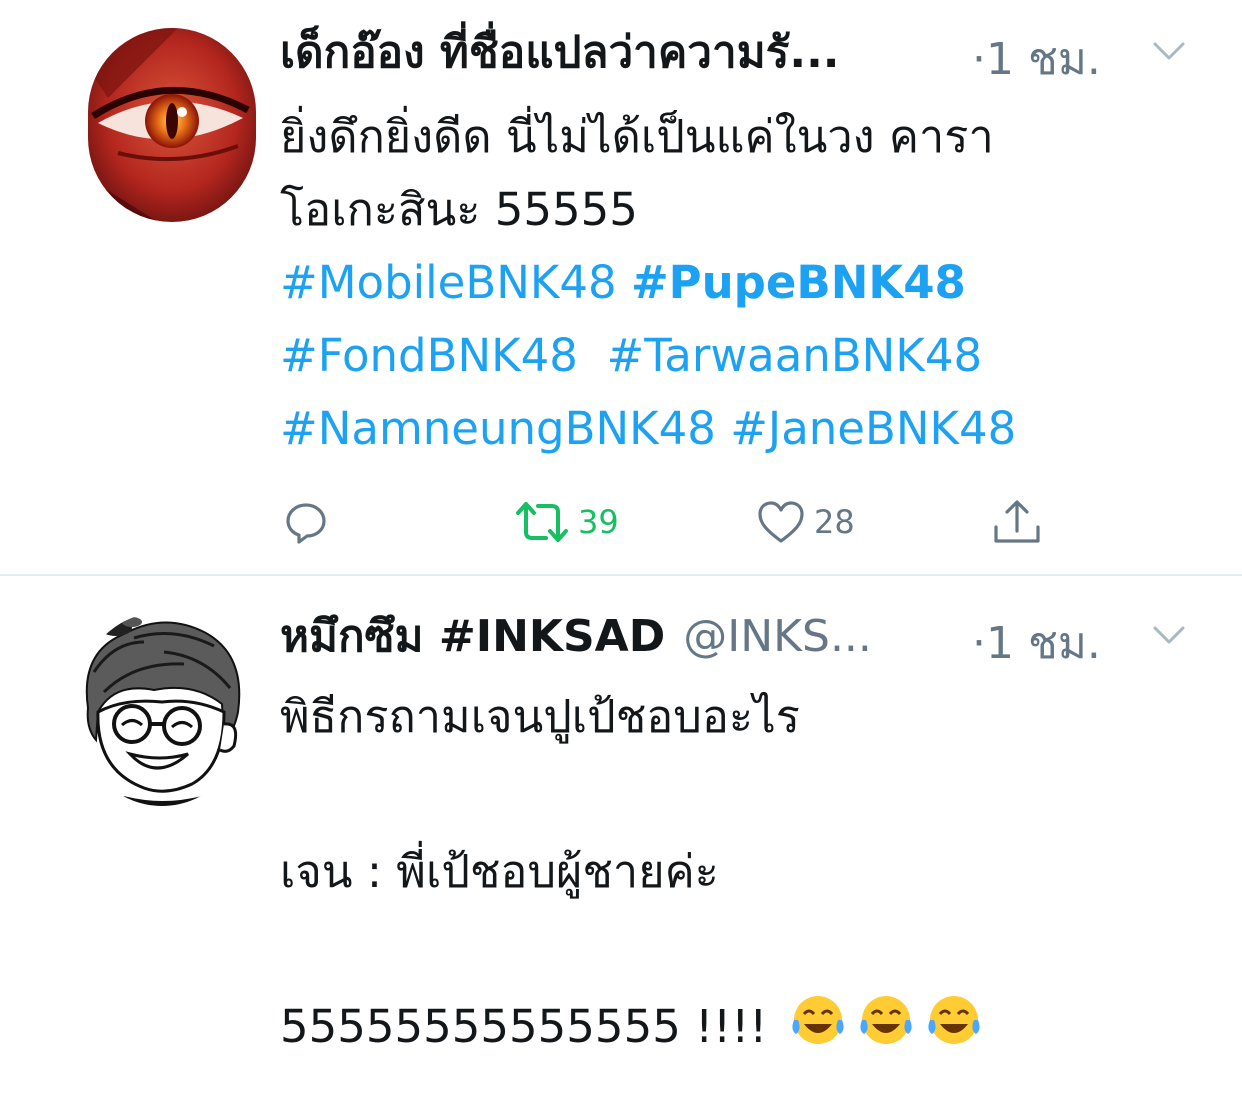 The image size is (1242, 1104). I want to click on hashtag-link: #PupeBNK48, so click(798, 282).